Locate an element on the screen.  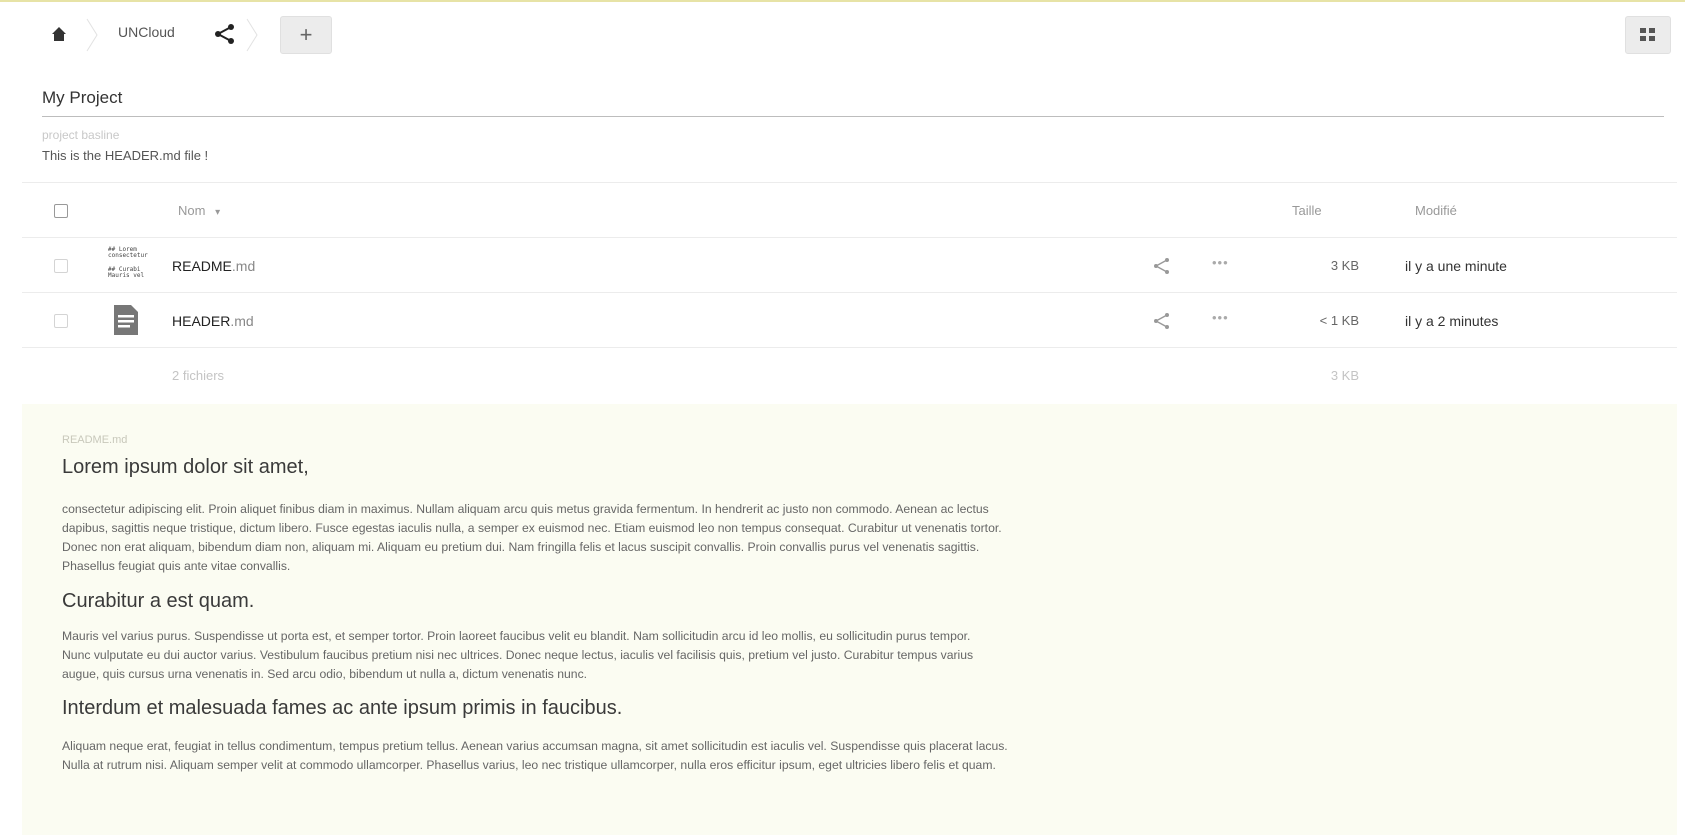
file-basename: README is located at coordinates (202, 266).